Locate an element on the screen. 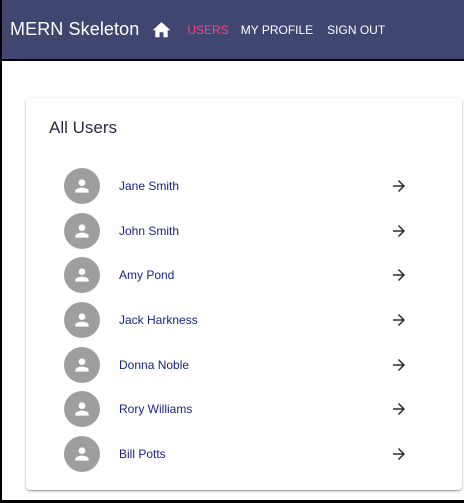 Image resolution: width=464 pixels, height=503 pixels. nav-my-profile-link: MY PROFILE is located at coordinates (277, 30).